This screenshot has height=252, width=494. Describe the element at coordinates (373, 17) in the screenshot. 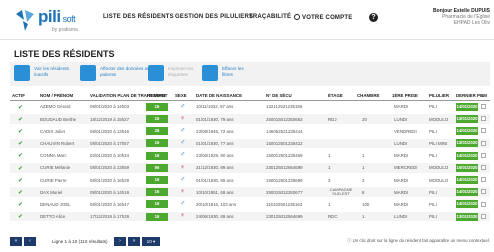

I see `help-icon: ?` at that location.